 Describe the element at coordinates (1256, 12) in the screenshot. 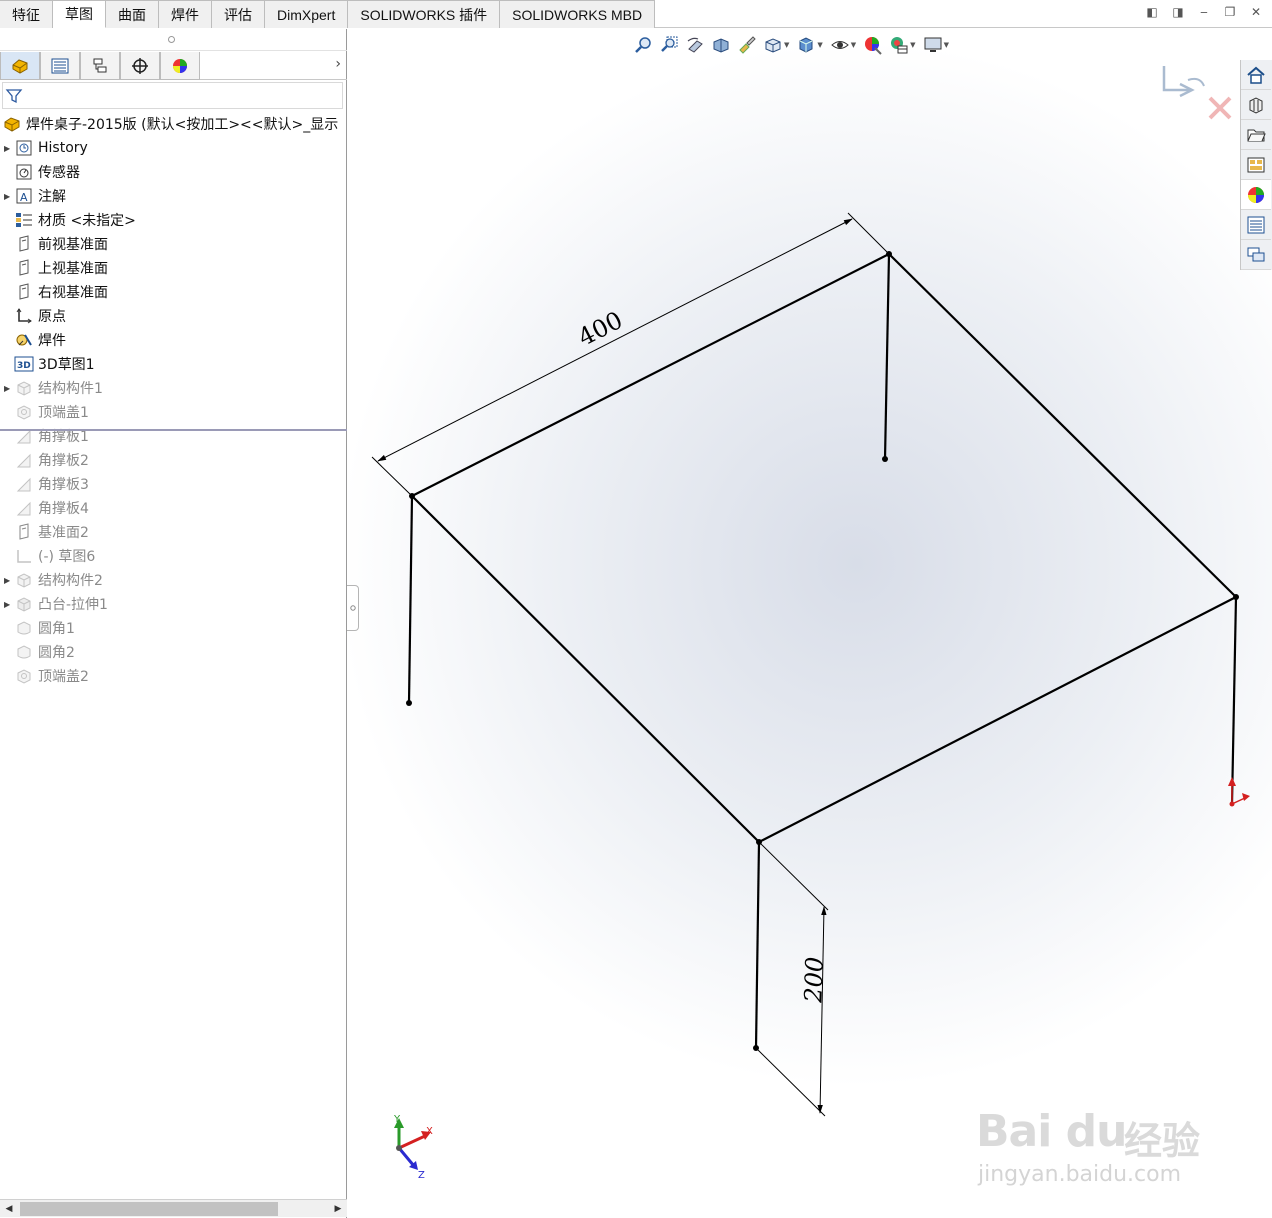

I see `close-icon: ✕` at that location.